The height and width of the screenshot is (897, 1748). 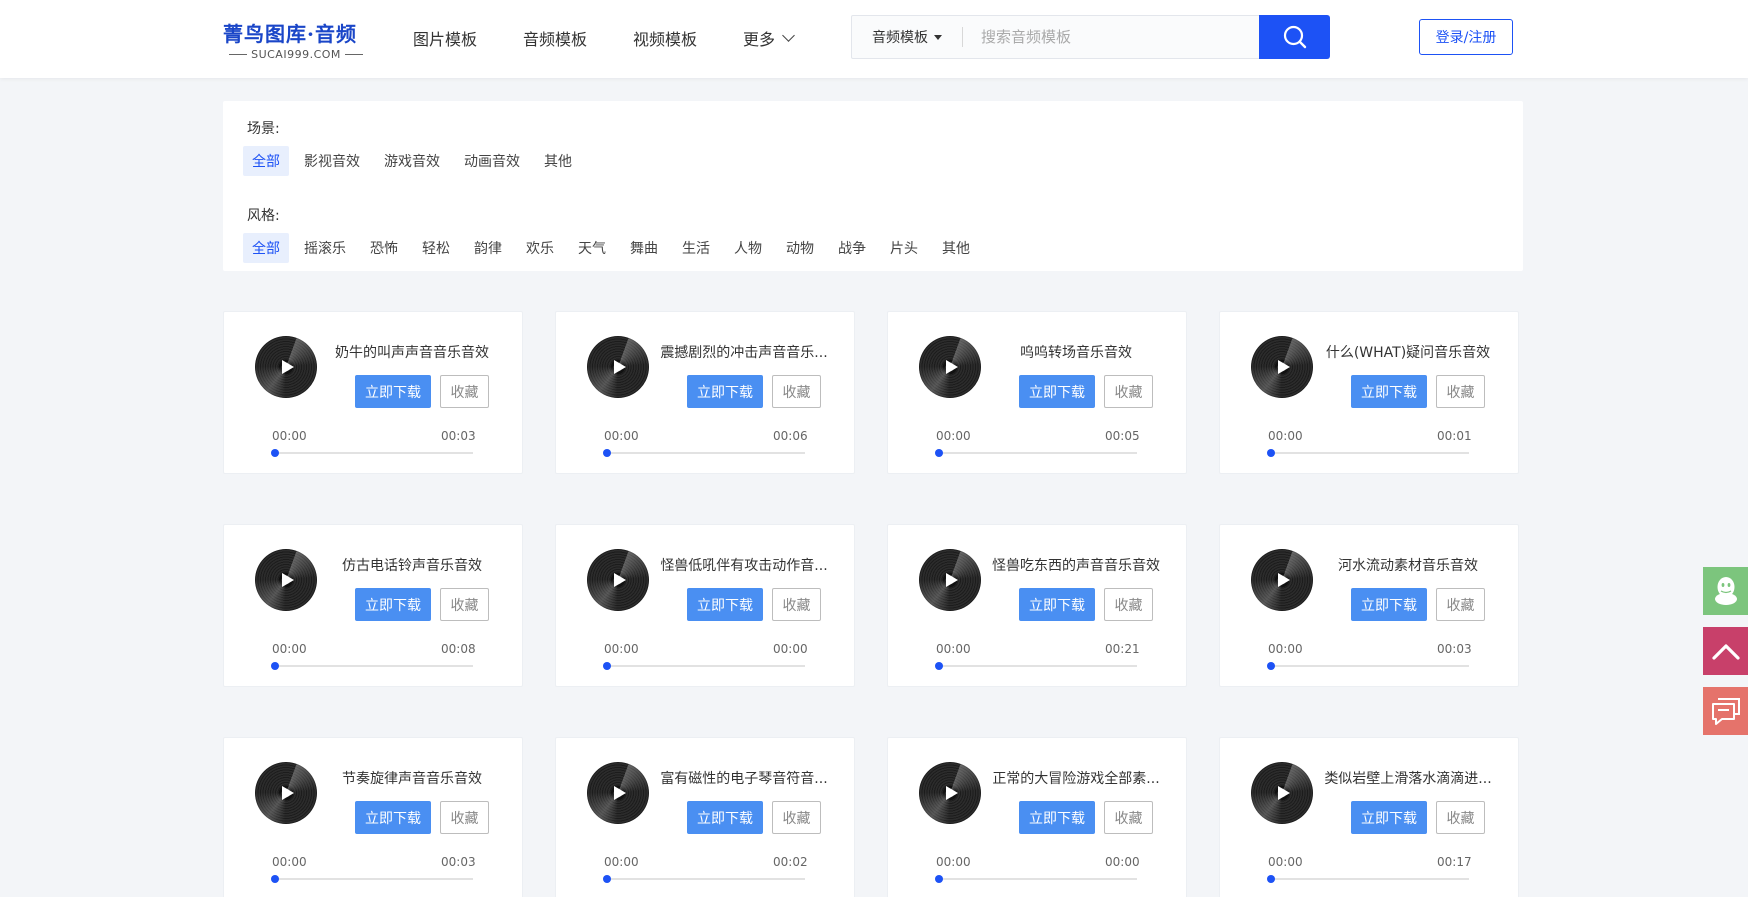 I want to click on audio-title: 奶牛的叫声声音音乐音效, so click(x=412, y=352).